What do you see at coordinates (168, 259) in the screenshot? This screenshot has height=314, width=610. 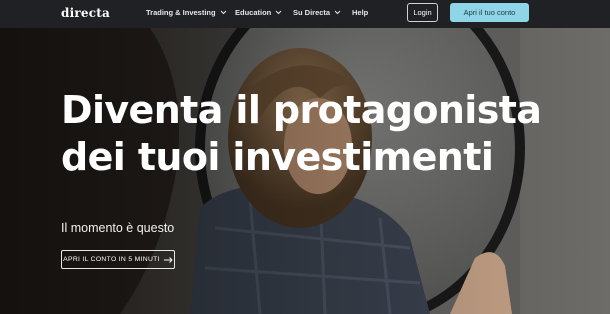 I see `arrow-right-icon` at bounding box center [168, 259].